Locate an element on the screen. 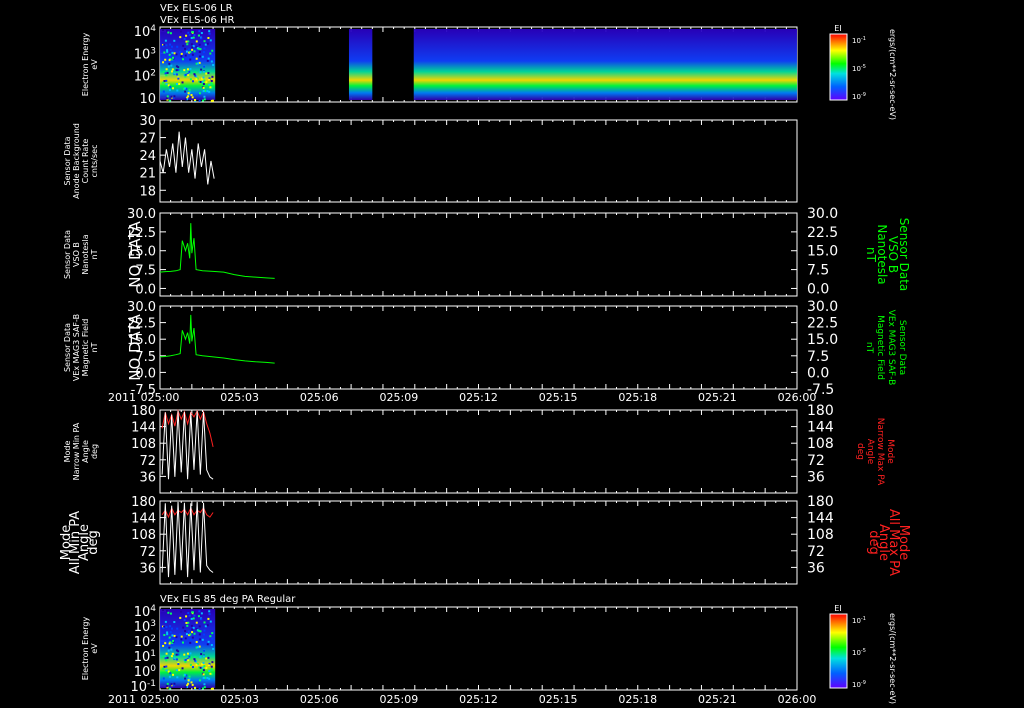 Image resolution: width=1024 pixels, height=708 pixels. ytick-label-right-p5: 180 is located at coordinates (820, 411).